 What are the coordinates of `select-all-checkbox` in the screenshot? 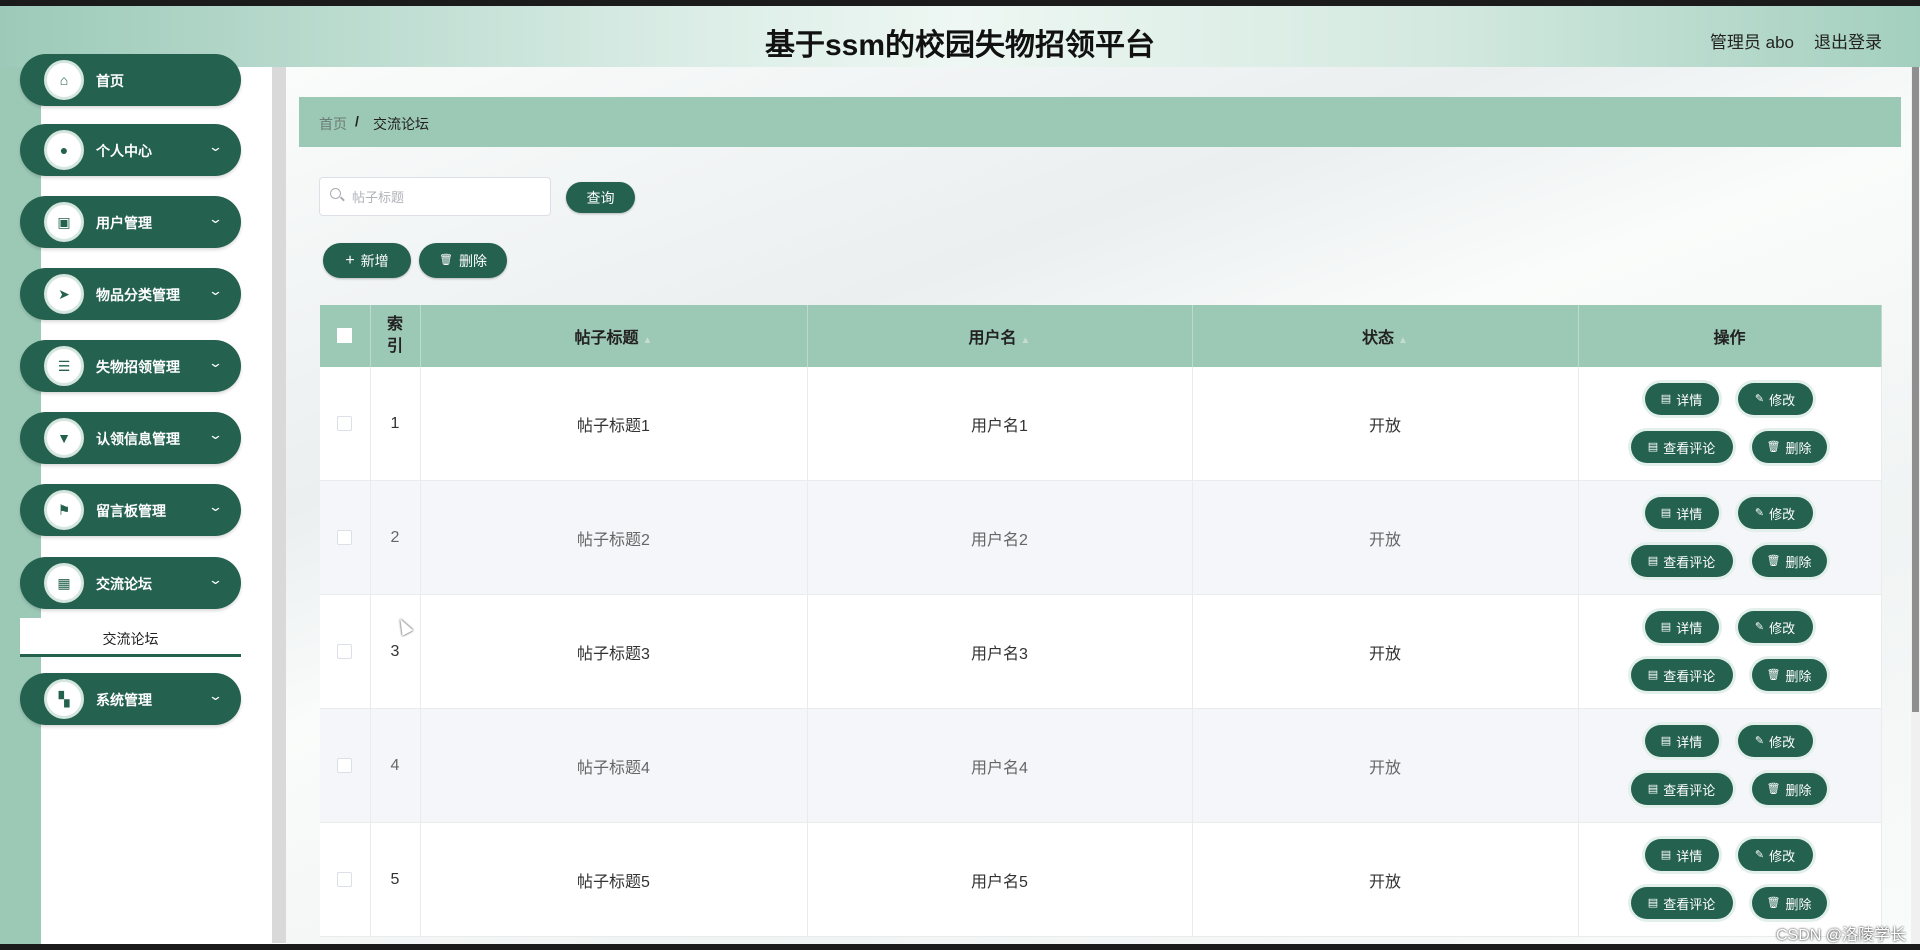 It's located at (345, 336).